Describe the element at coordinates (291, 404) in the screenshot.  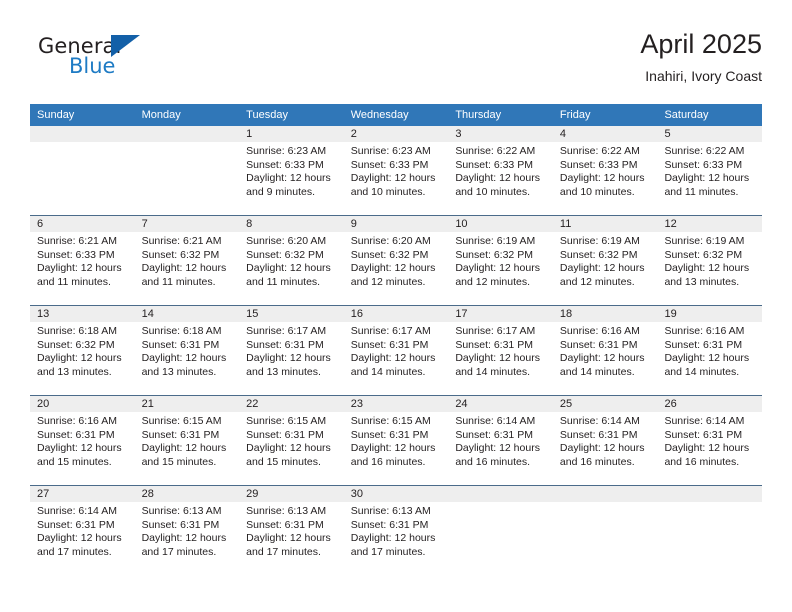
I see `day-number-22: 22` at that location.